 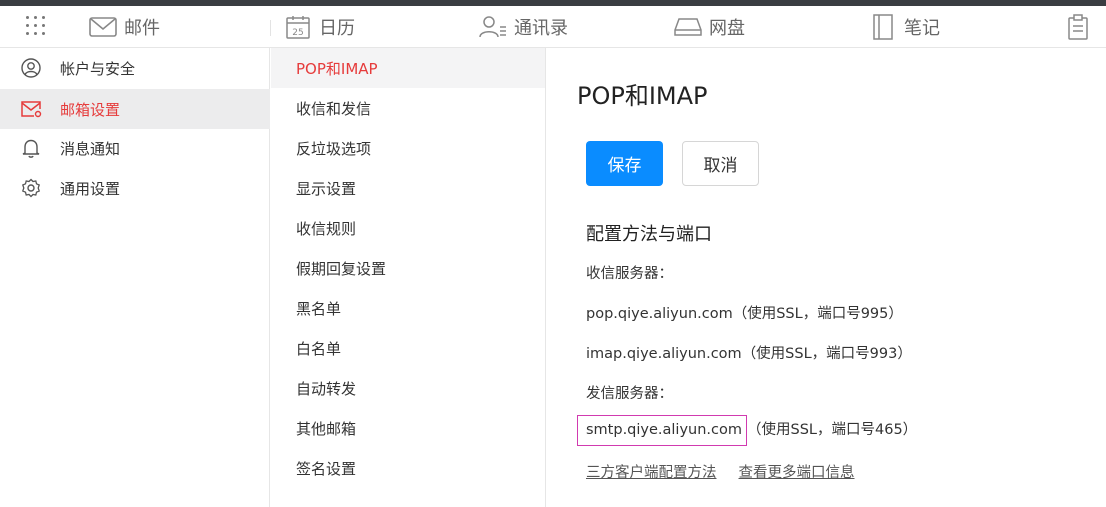 What do you see at coordinates (31, 68) in the screenshot?
I see `user-icon` at bounding box center [31, 68].